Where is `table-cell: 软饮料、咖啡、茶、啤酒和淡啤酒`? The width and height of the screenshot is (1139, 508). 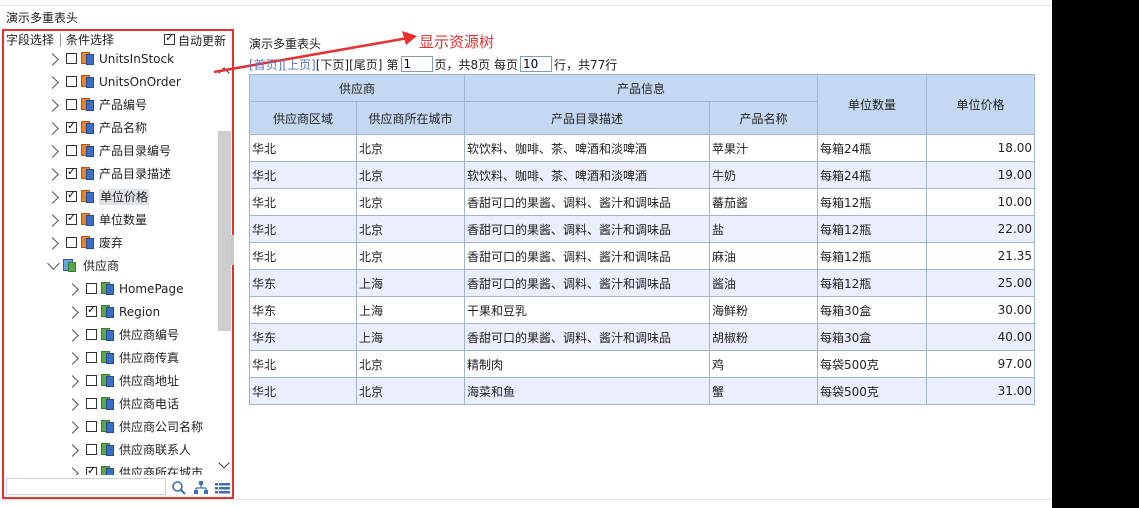 table-cell: 软饮料、咖啡、茶、啤酒和淡啤酒 is located at coordinates (587, 148).